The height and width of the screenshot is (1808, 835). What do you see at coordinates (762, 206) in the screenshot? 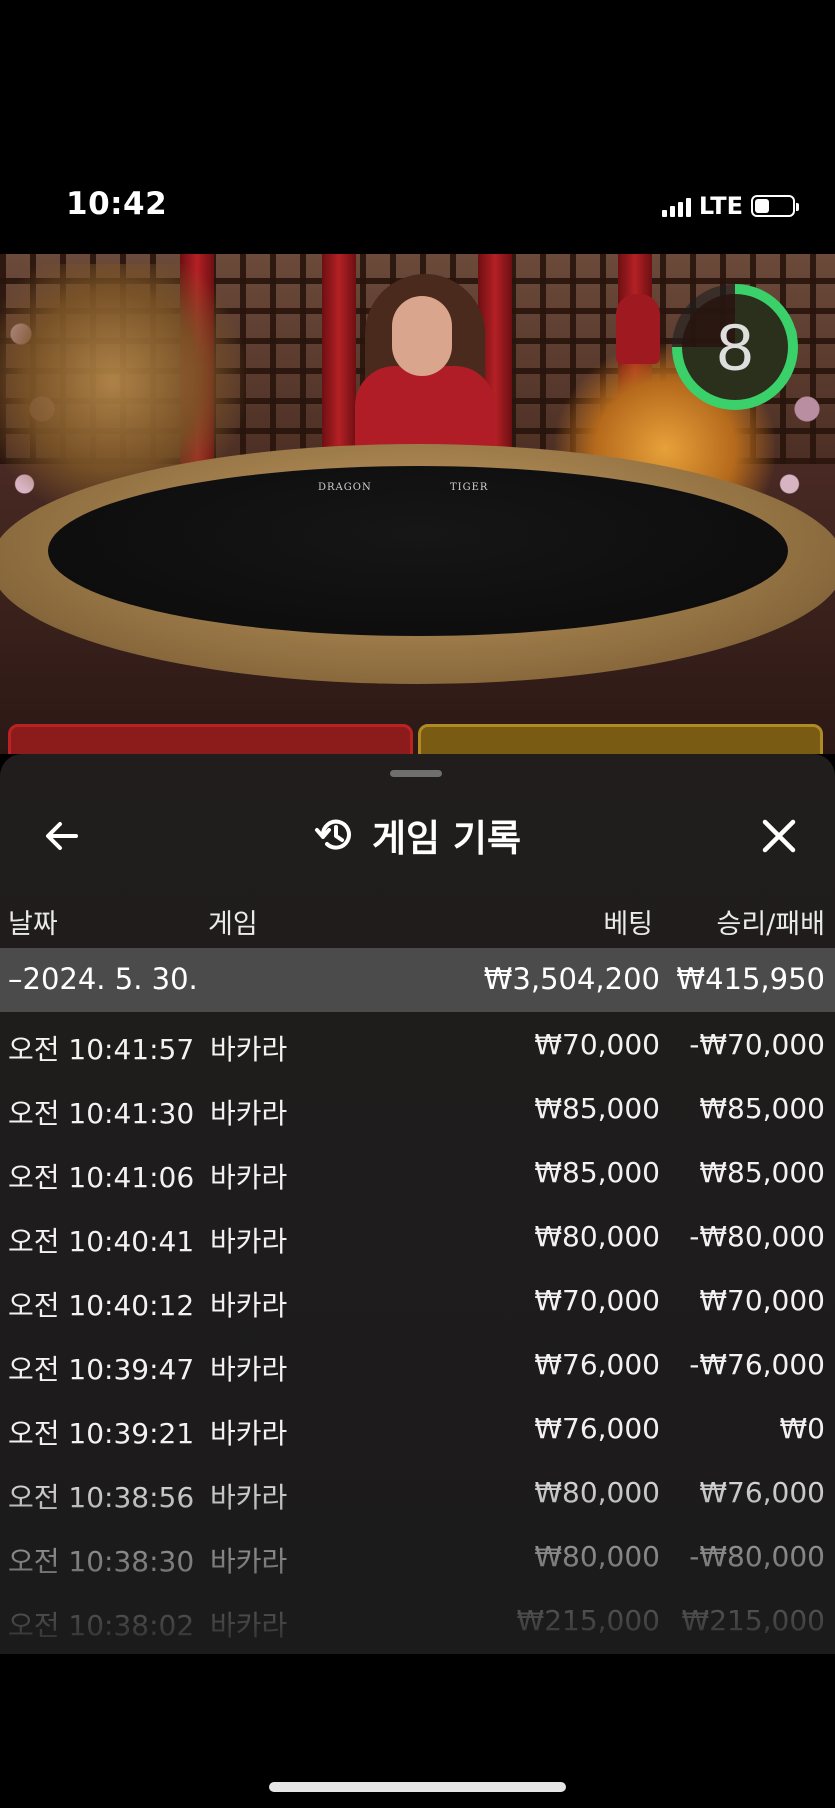
I see `battery-level` at bounding box center [762, 206].